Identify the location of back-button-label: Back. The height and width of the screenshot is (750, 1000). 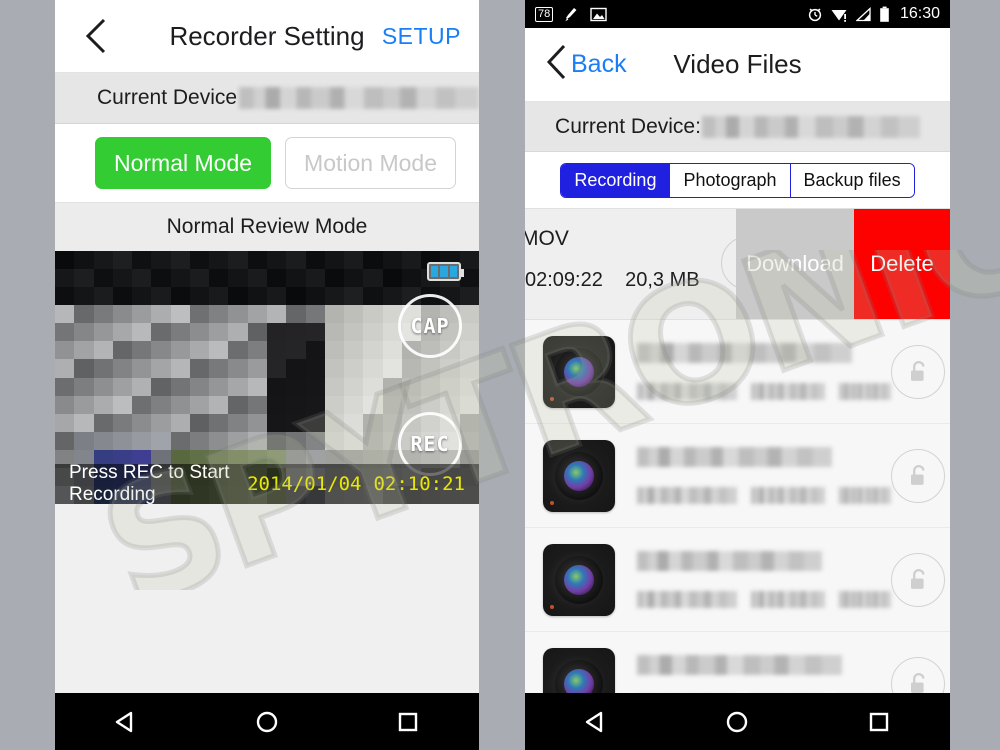
(599, 64).